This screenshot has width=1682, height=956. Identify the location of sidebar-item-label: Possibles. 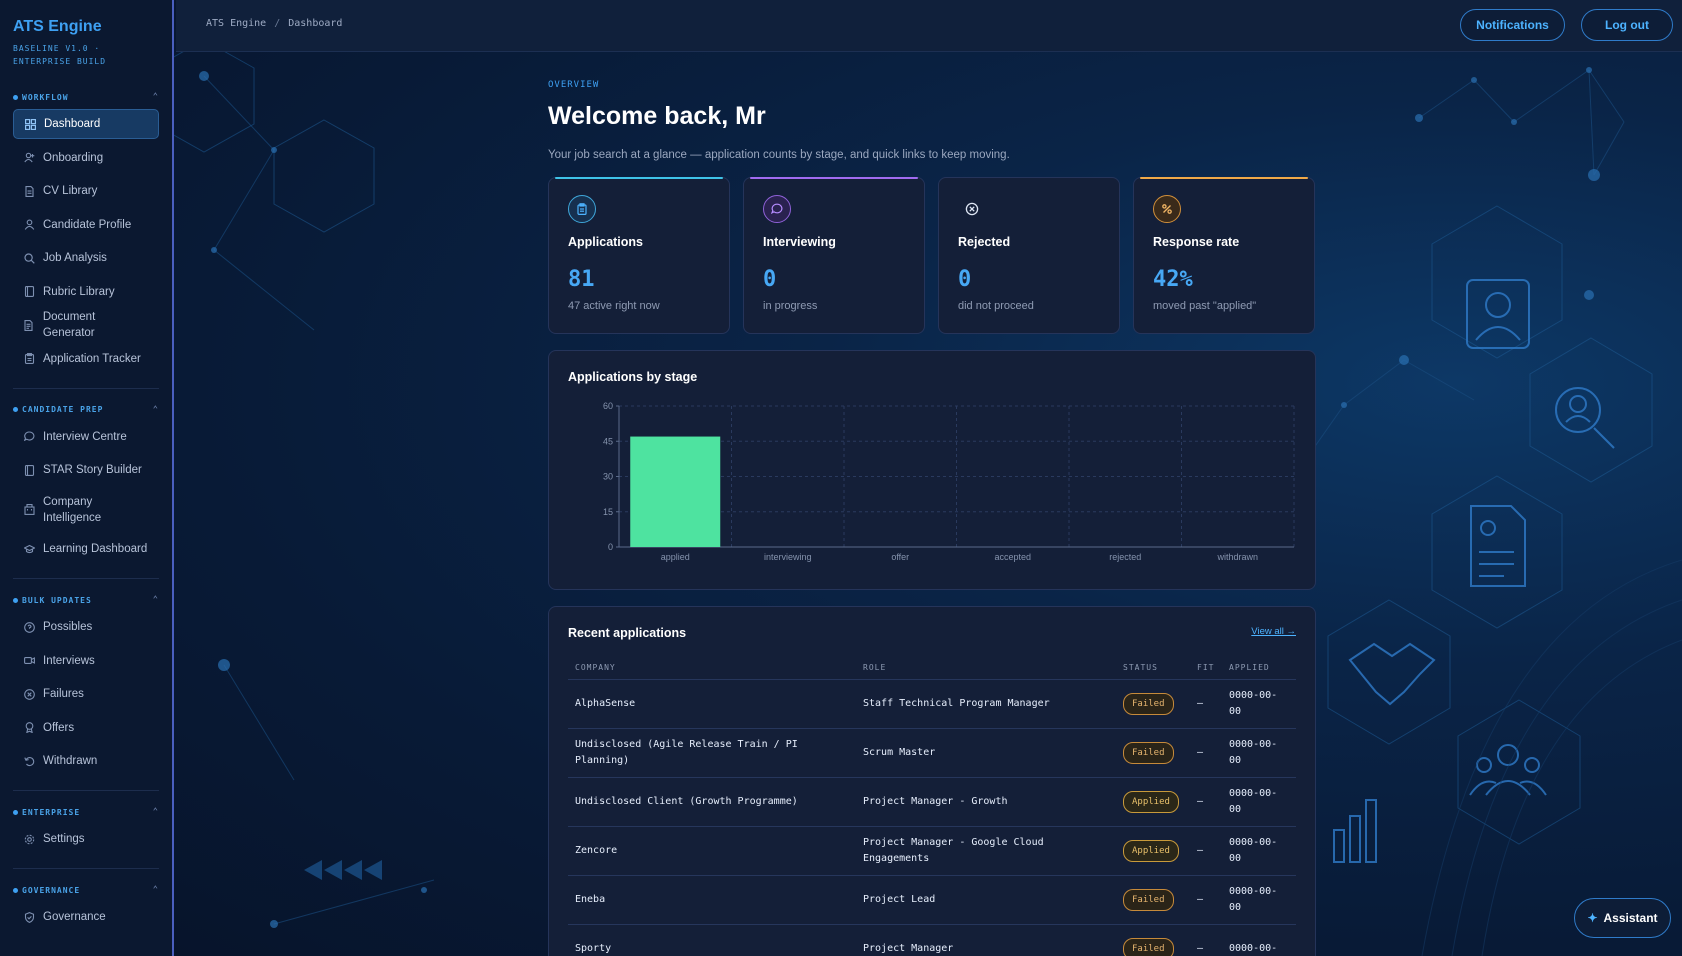
(68, 627).